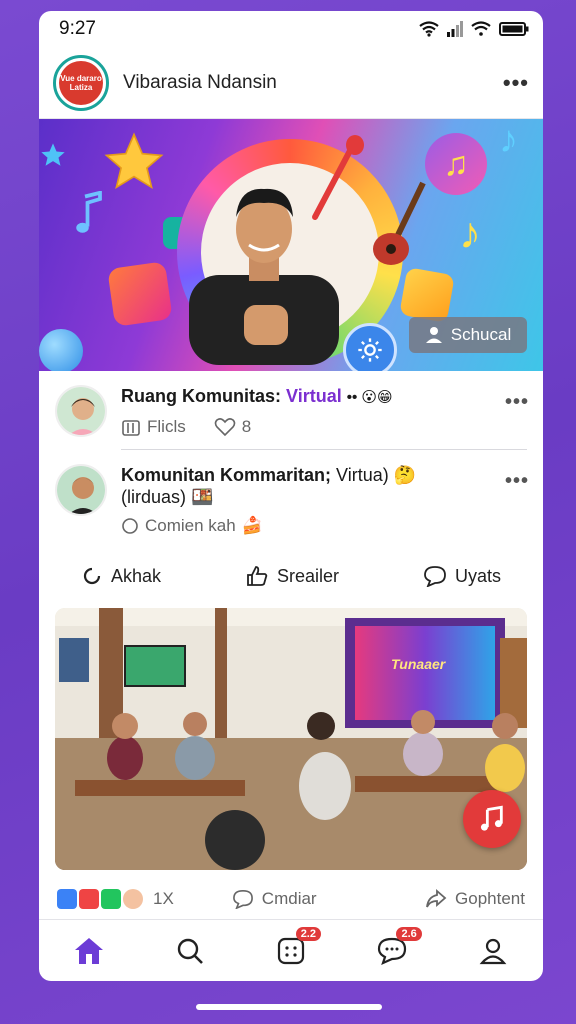 Image resolution: width=576 pixels, height=1024 pixels. I want to click on battery-icon, so click(514, 29).